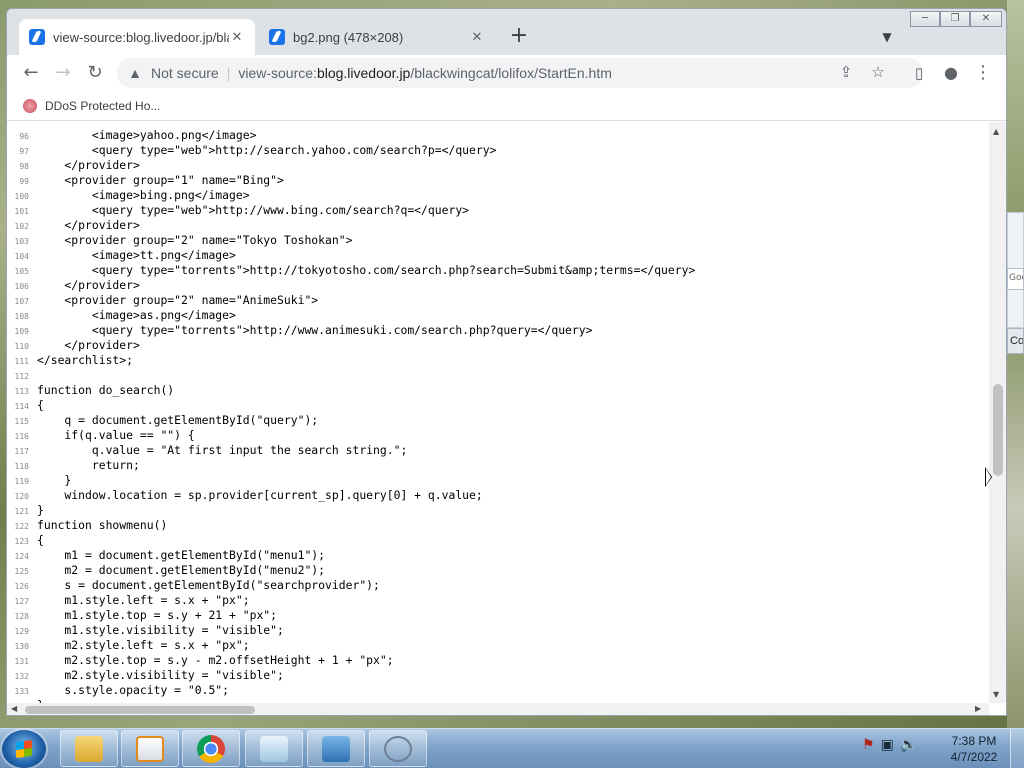 The height and width of the screenshot is (768, 1024). What do you see at coordinates (498, 709) in the screenshot?
I see `horizontal-scrollbar: ◀ ▶` at bounding box center [498, 709].